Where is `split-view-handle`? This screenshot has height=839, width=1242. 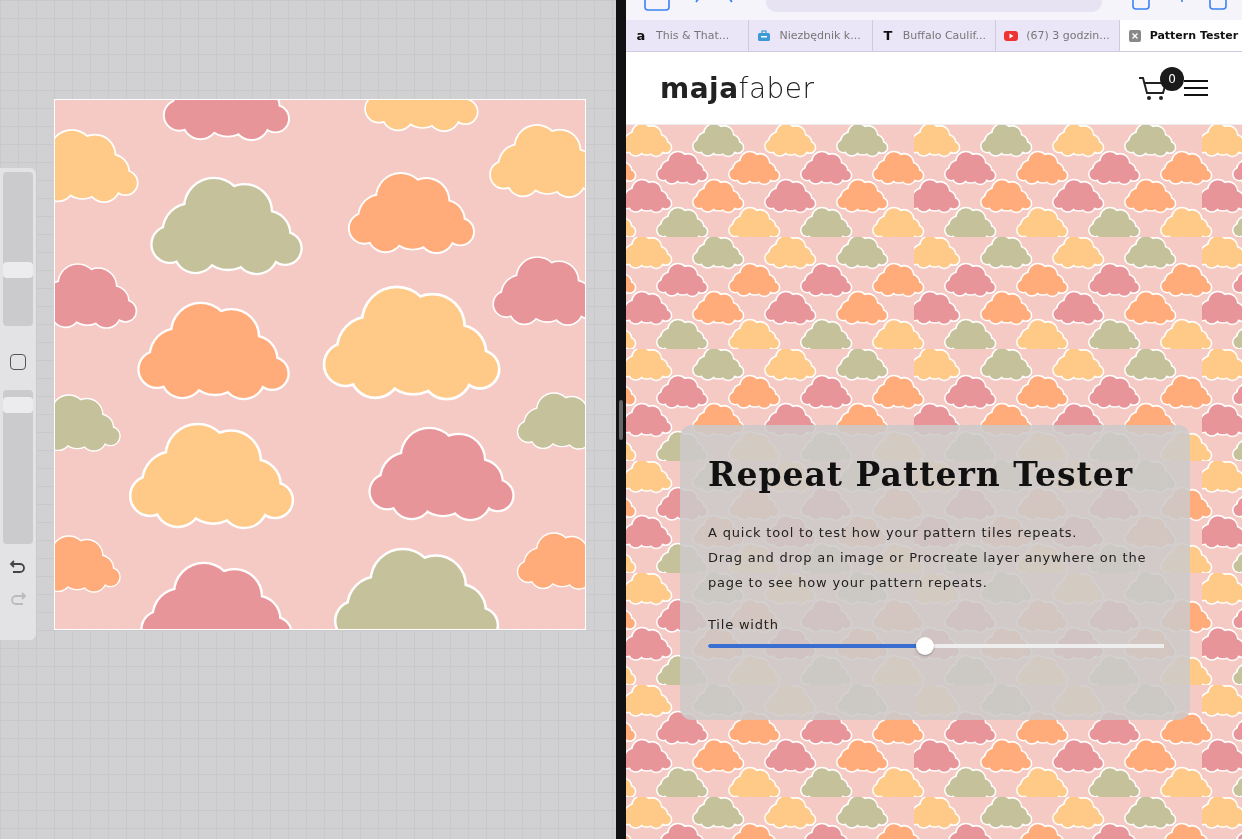 split-view-handle is located at coordinates (621, 420).